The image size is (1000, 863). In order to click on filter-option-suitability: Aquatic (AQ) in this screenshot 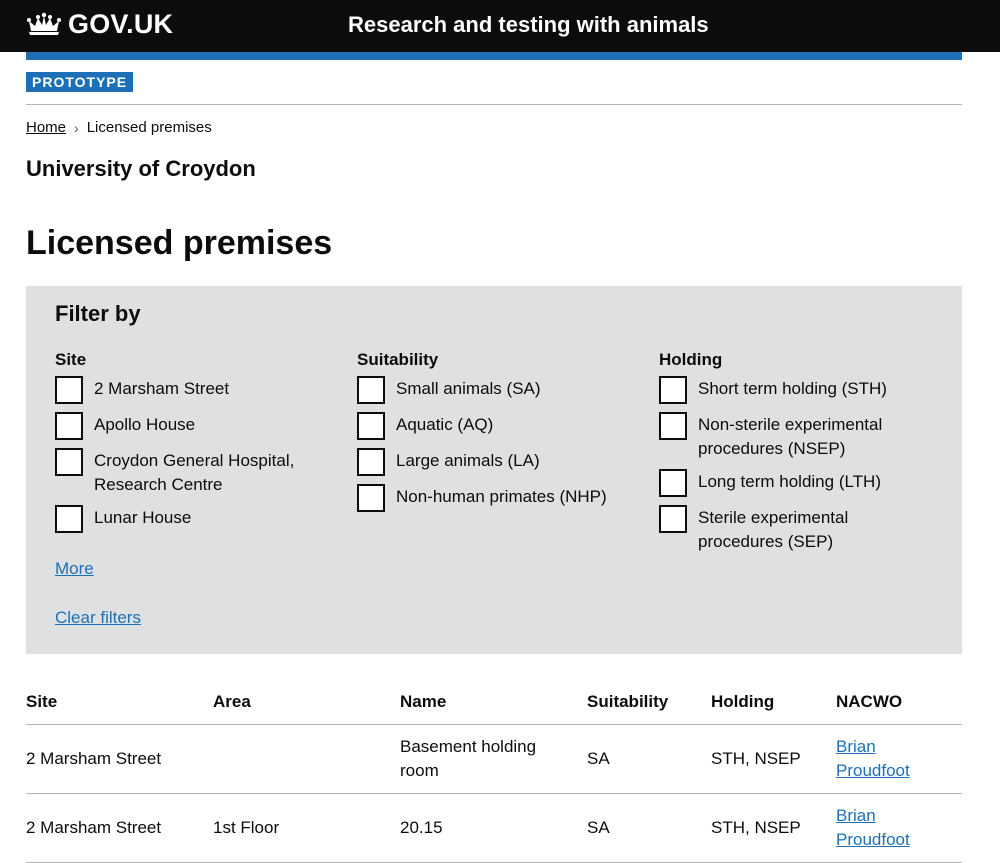, I will do `click(502, 426)`.